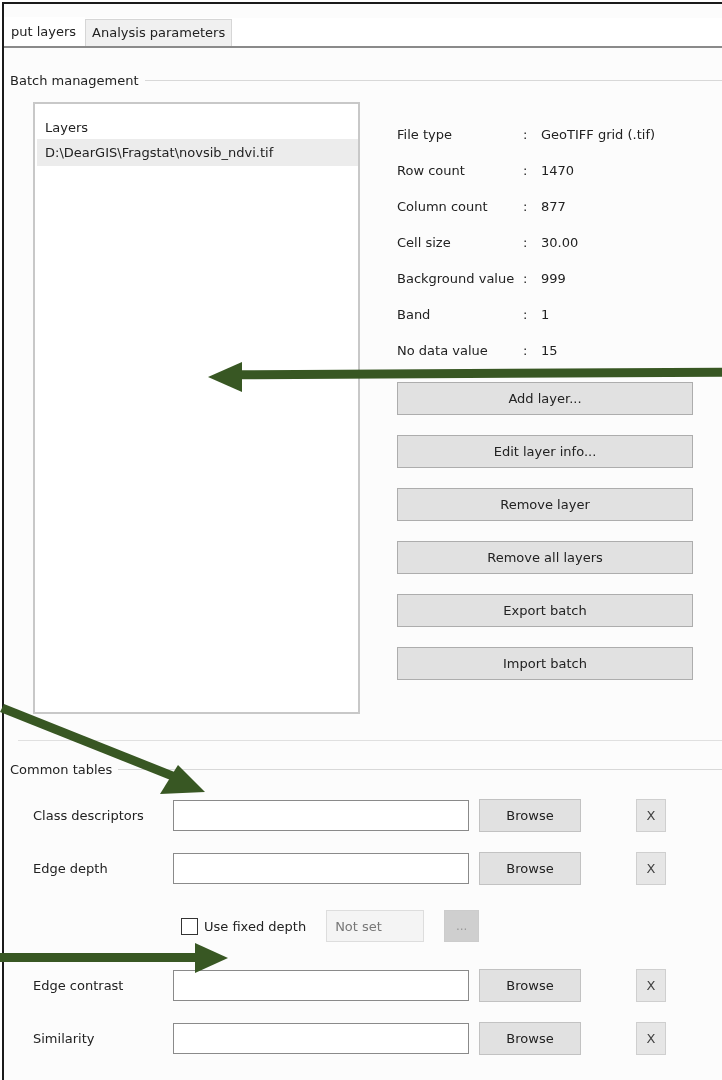 Image resolution: width=722 pixels, height=1080 pixels. I want to click on checkbox-label: Use fixed depth, so click(255, 926).